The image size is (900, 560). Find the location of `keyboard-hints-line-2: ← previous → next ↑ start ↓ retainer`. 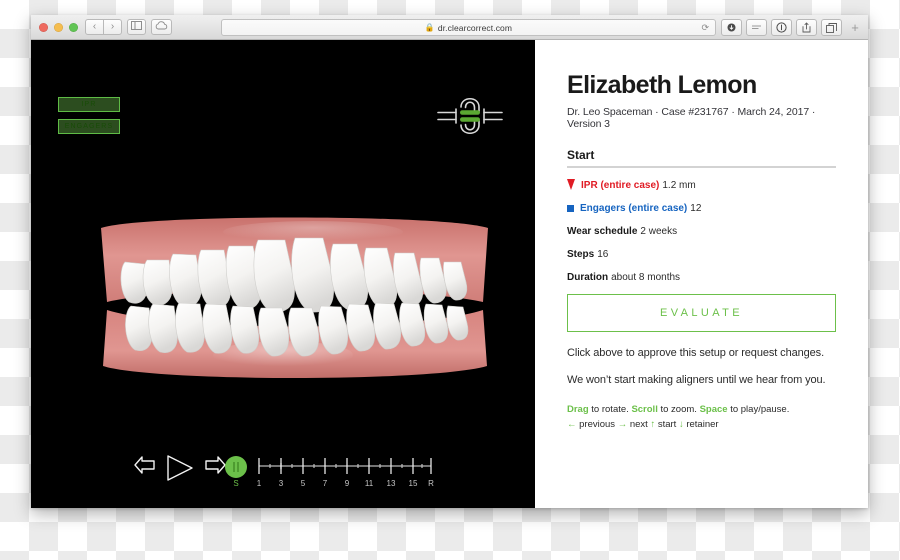

keyboard-hints-line-2: ← previous → next ↑ start ↓ retainer is located at coordinates (701, 425).